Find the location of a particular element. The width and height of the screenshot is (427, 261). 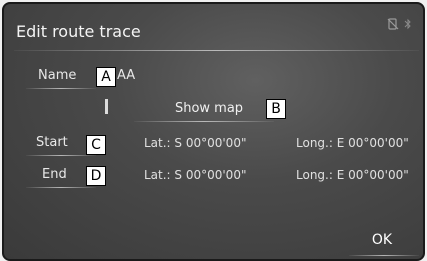

page-title: Edit route trace is located at coordinates (78, 31).